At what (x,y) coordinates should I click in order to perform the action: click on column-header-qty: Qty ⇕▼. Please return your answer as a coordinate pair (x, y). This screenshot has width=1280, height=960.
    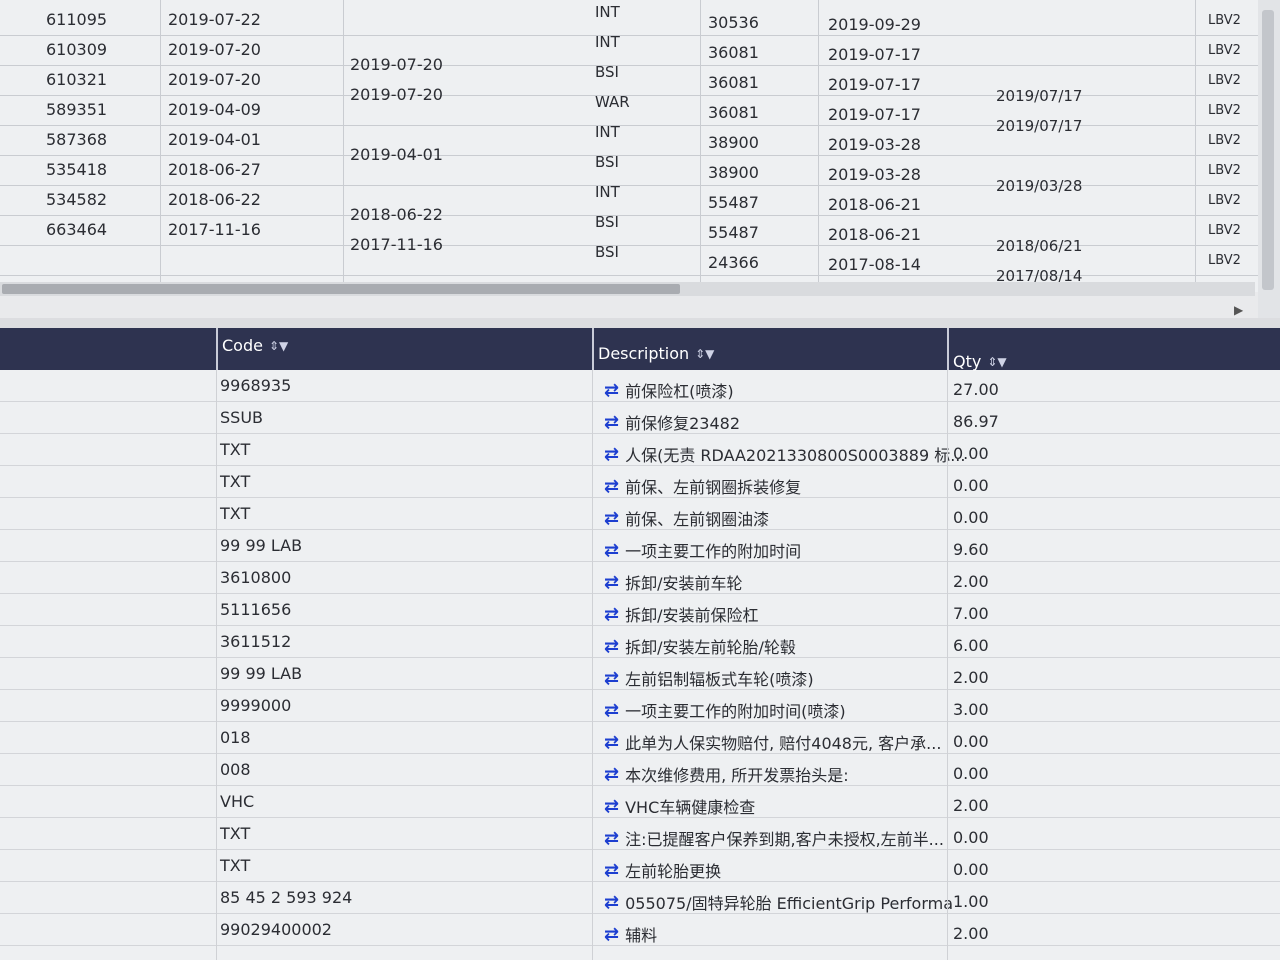
    Looking at the image, I should click on (980, 361).